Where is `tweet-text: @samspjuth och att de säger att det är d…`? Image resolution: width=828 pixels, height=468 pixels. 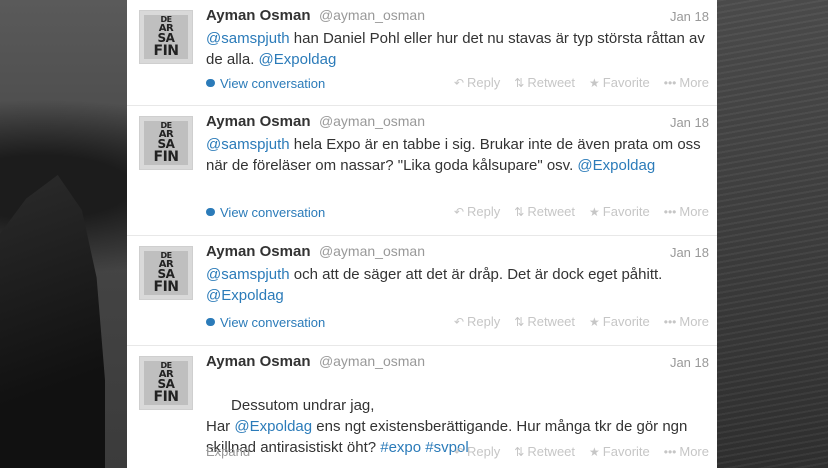
tweet-text: @samspjuth och att de säger att det är d… is located at coordinates (456, 285).